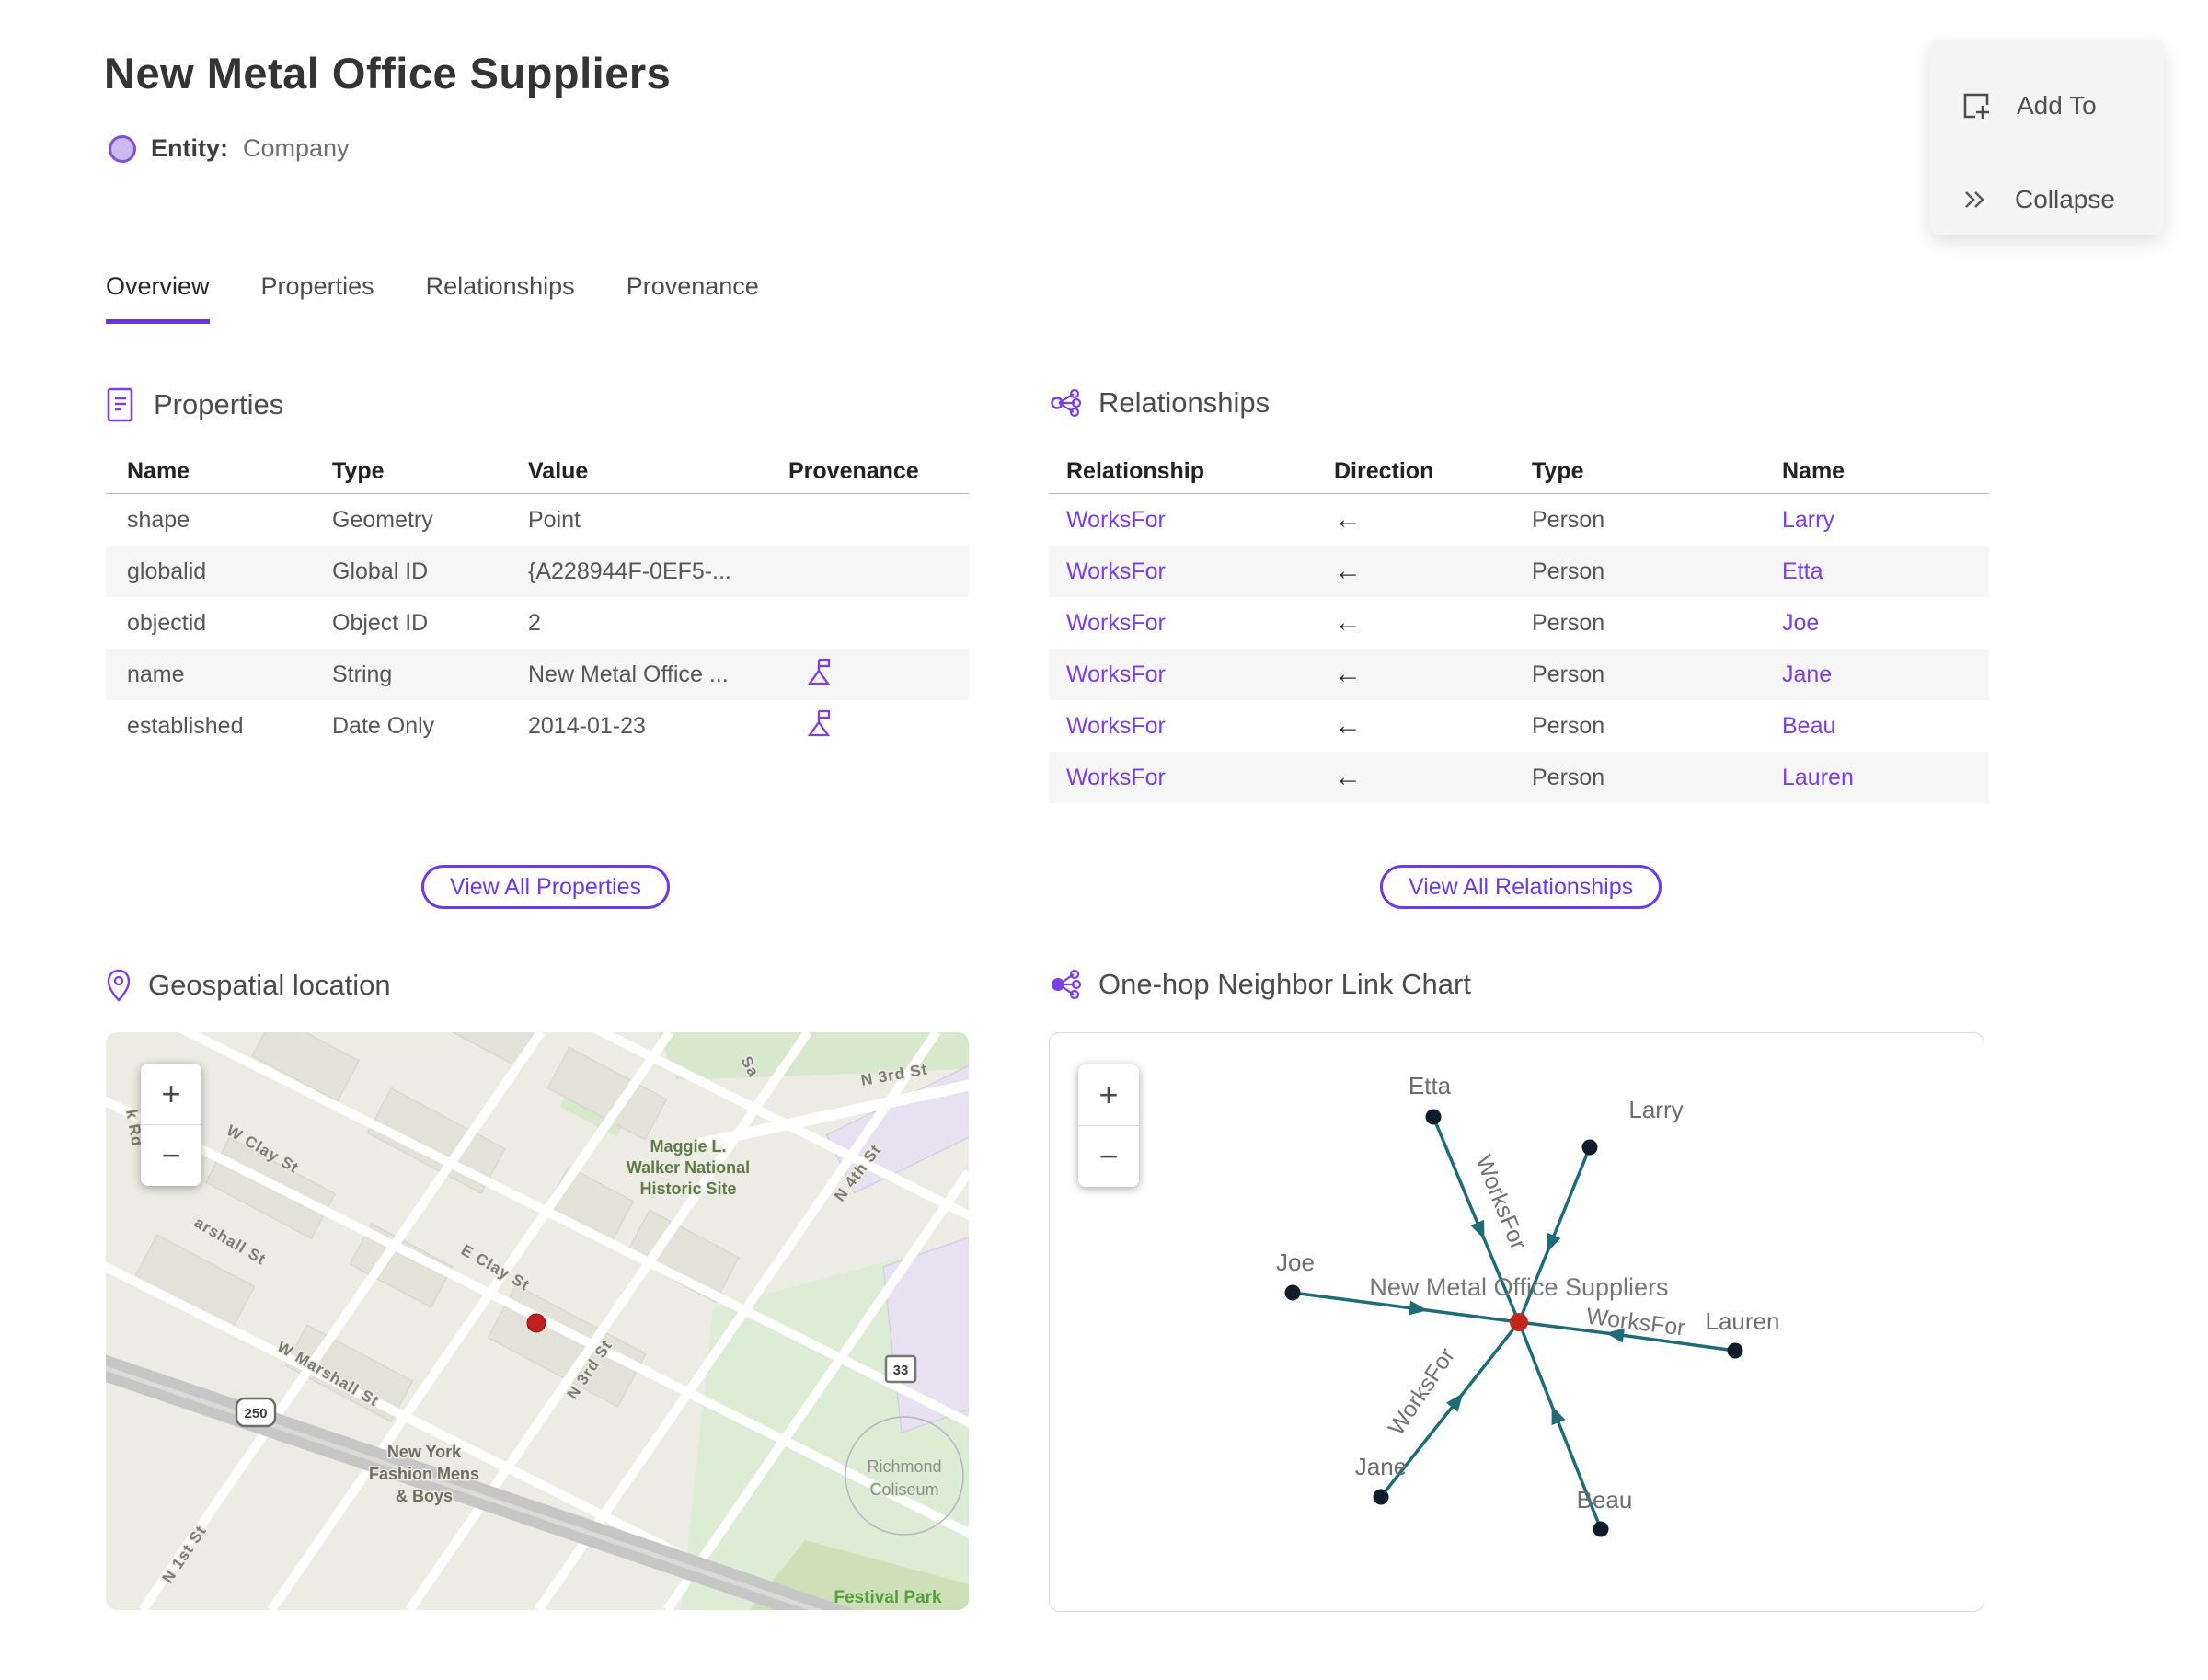  Describe the element at coordinates (1292, 1292) in the screenshot. I see `graph-node-joe` at that location.